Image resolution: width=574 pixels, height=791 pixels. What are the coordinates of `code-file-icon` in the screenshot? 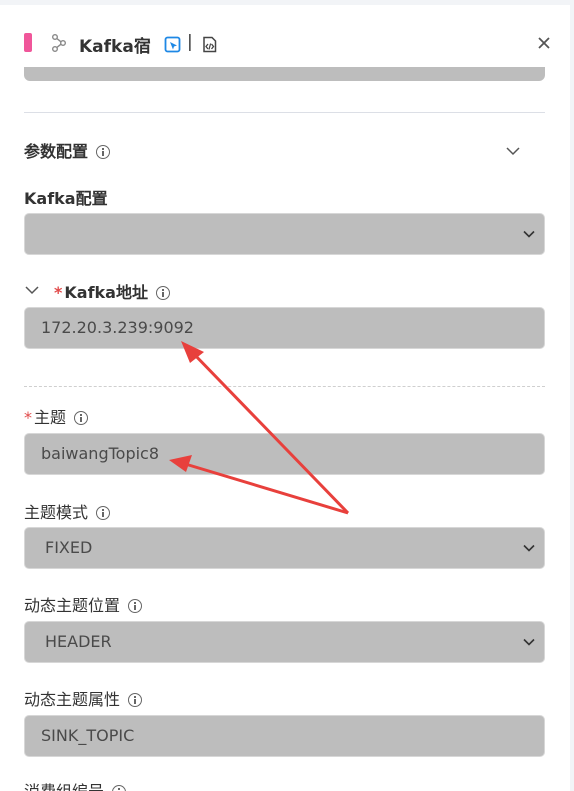 It's located at (209, 44).